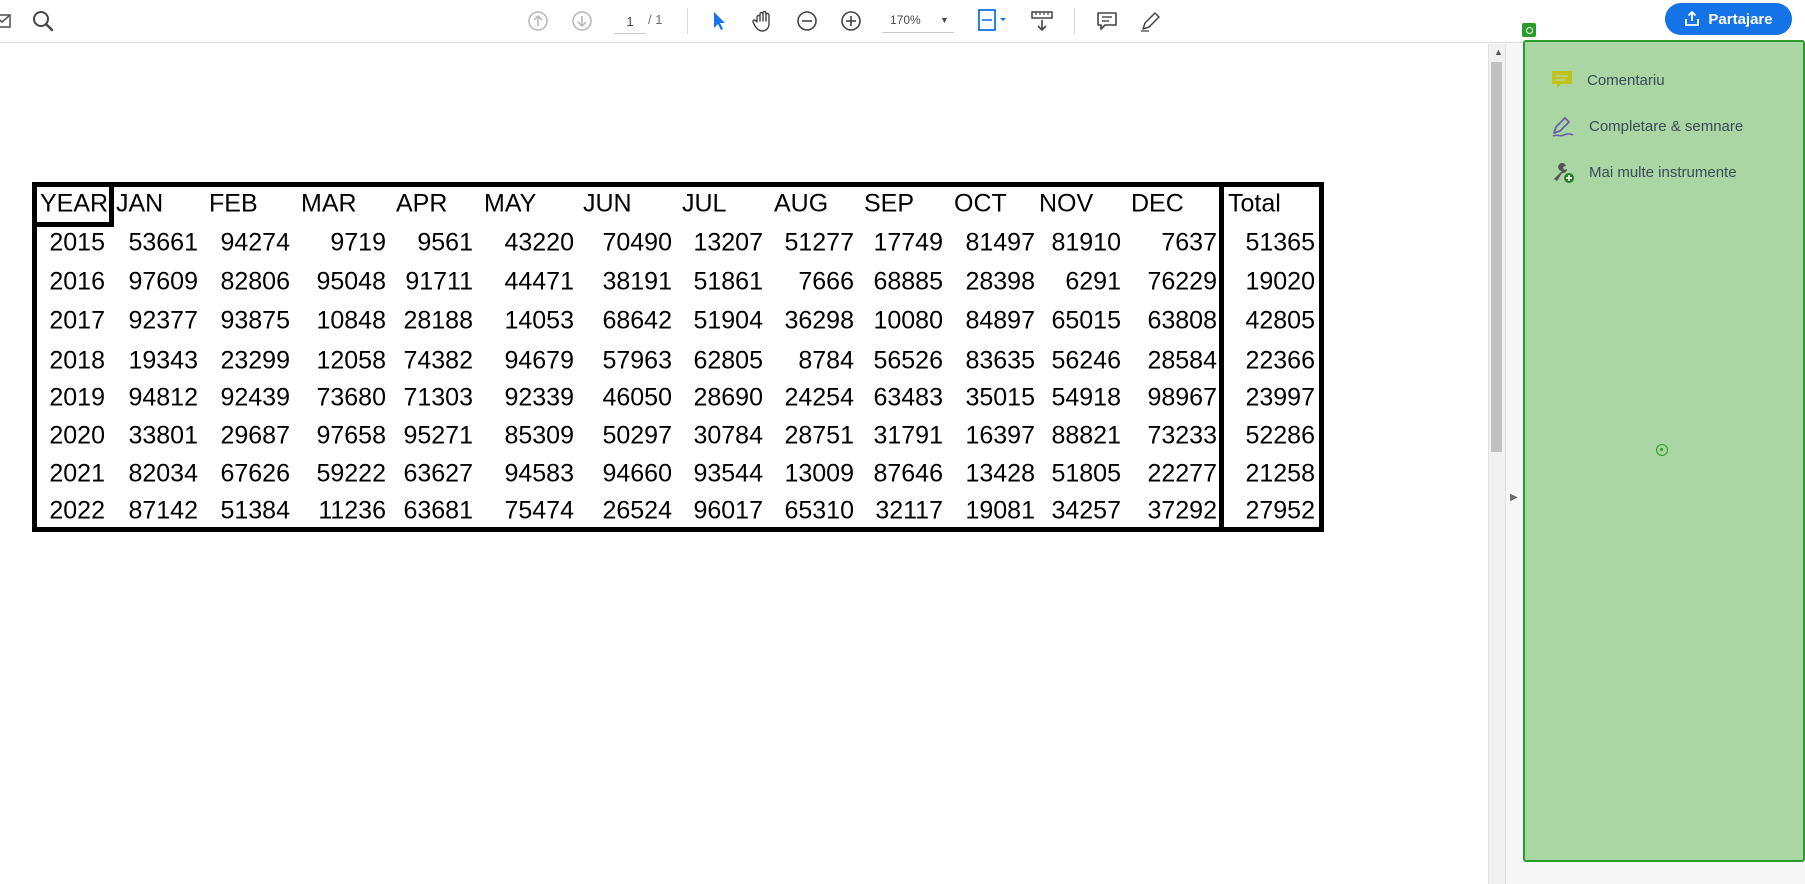 Image resolution: width=1805 pixels, height=884 pixels. I want to click on table-value-cell: 33801, so click(163, 435).